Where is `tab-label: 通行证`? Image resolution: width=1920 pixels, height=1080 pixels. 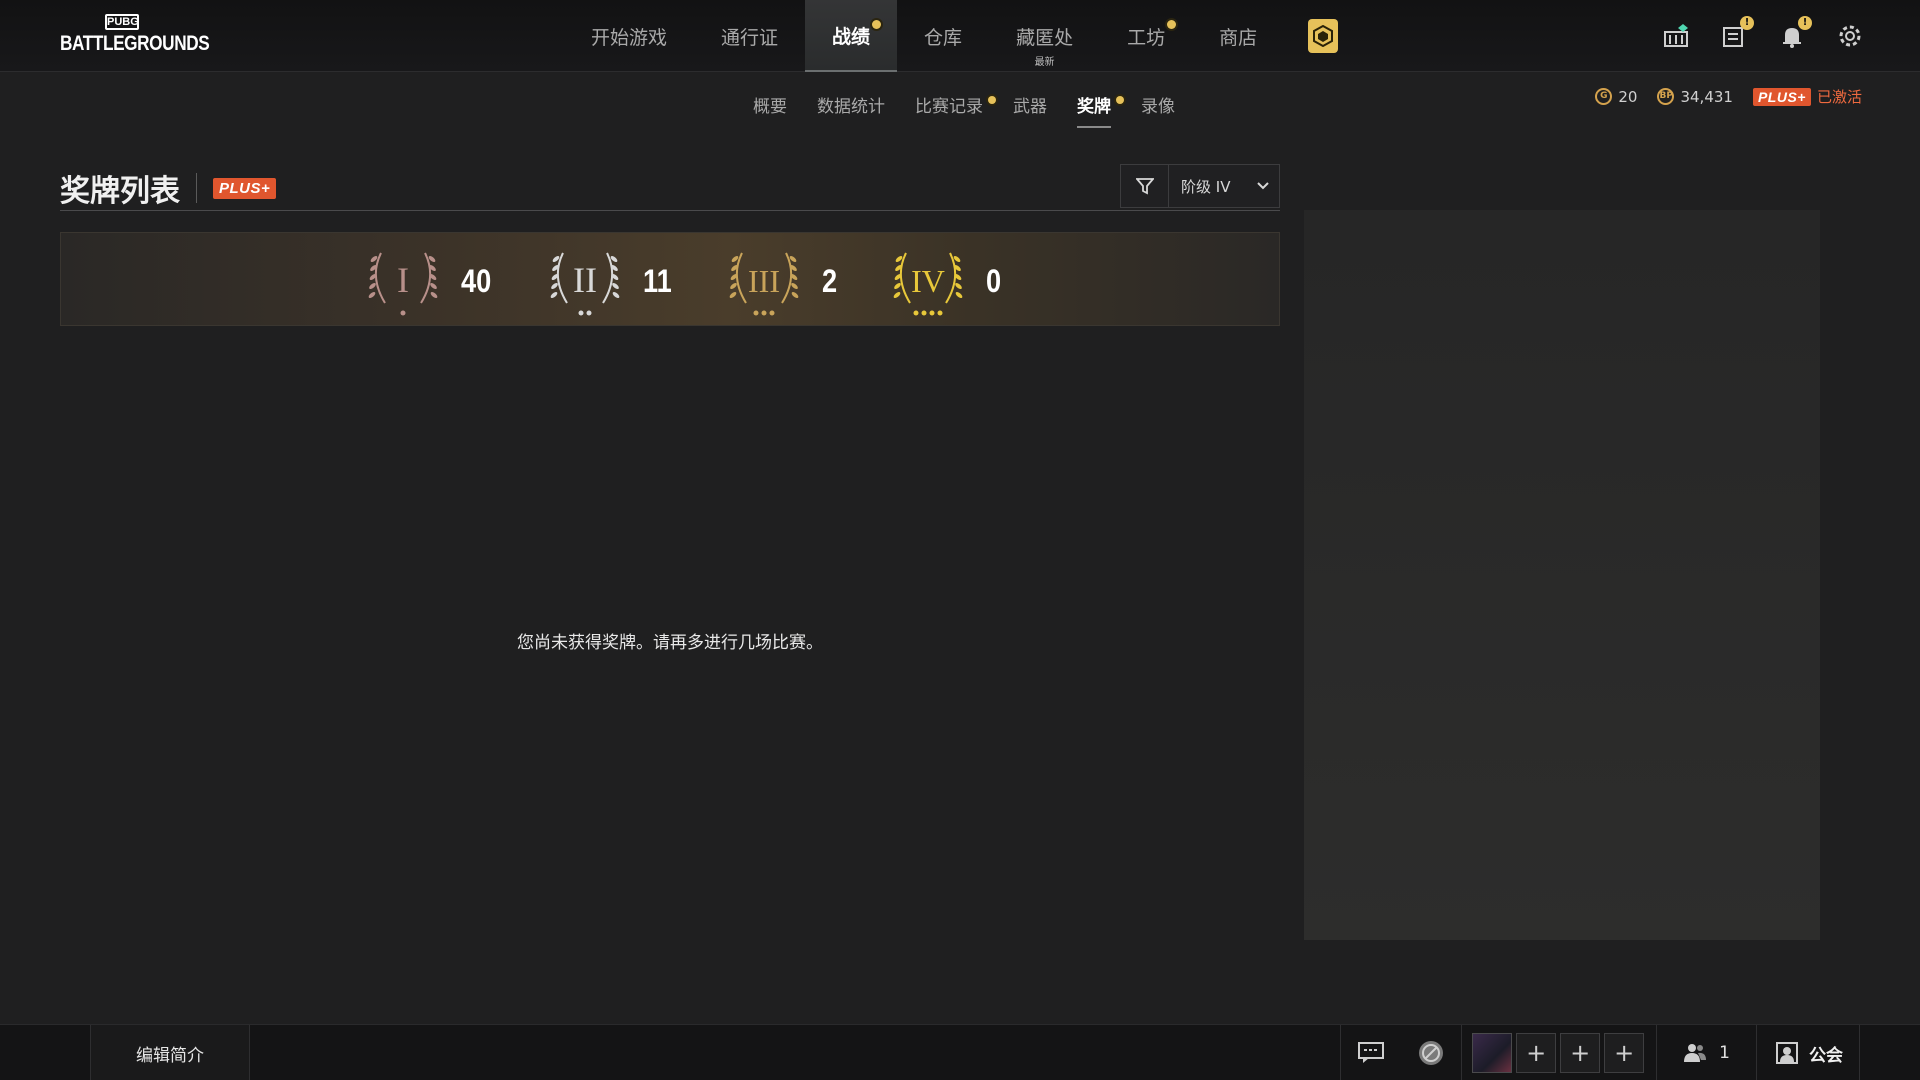 tab-label: 通行证 is located at coordinates (750, 37).